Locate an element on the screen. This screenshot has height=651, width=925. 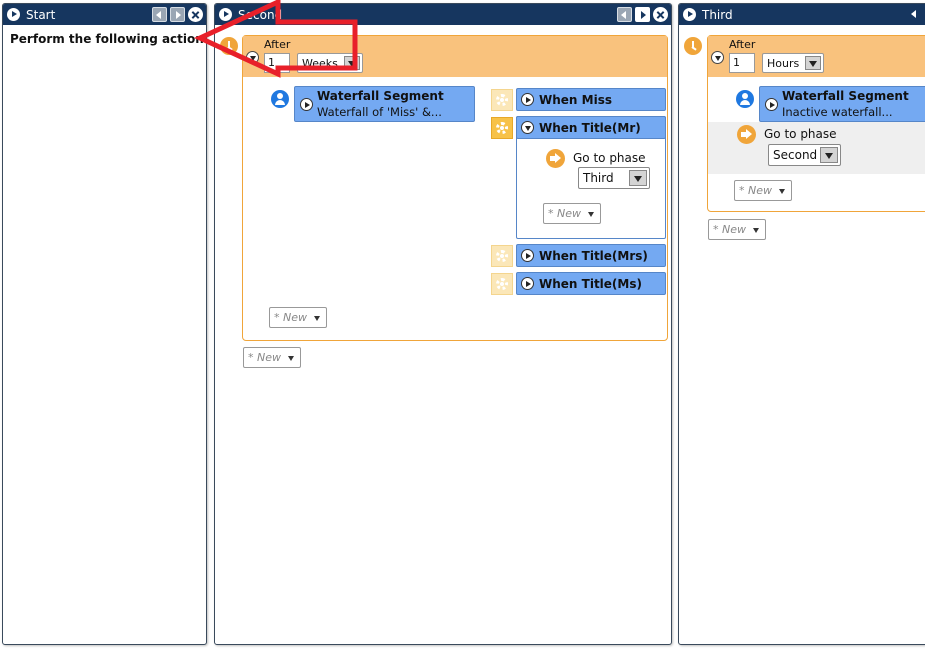
delay-unit-select: Weeks is located at coordinates (330, 63).